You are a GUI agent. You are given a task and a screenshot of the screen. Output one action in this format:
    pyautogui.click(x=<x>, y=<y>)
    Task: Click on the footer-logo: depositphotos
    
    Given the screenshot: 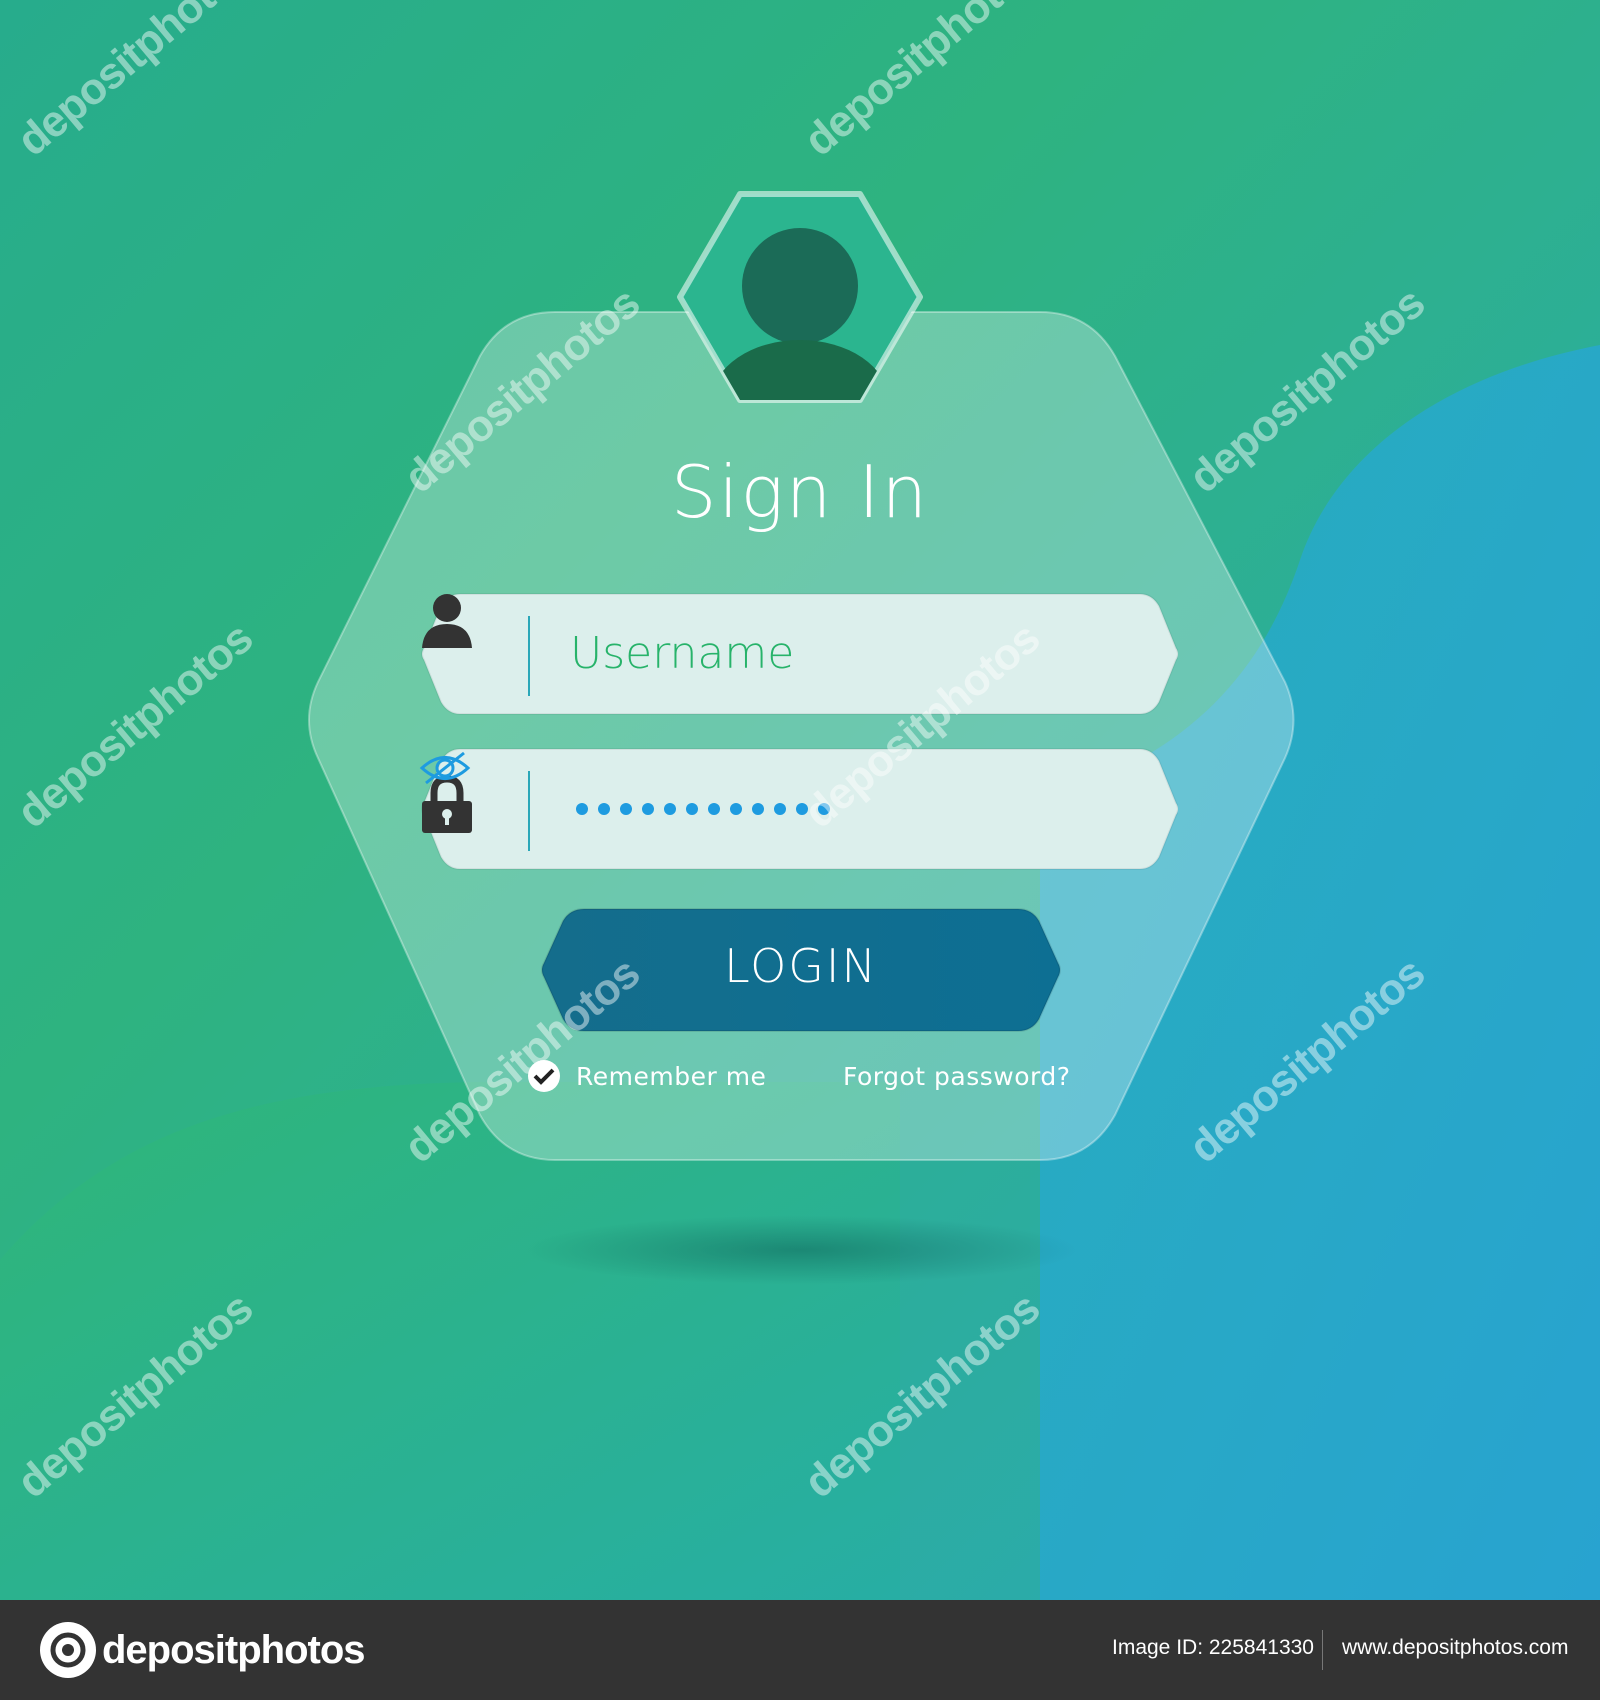 What is the action you would take?
    pyautogui.click(x=203, y=1650)
    